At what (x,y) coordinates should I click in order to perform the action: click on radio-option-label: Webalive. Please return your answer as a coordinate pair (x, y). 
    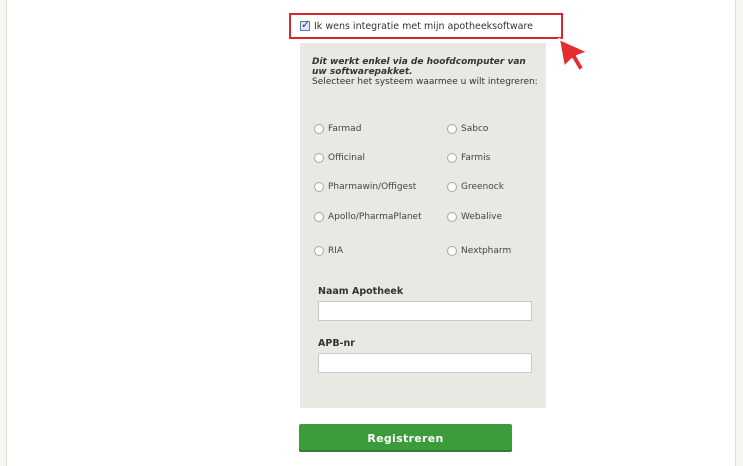
    Looking at the image, I should click on (482, 217).